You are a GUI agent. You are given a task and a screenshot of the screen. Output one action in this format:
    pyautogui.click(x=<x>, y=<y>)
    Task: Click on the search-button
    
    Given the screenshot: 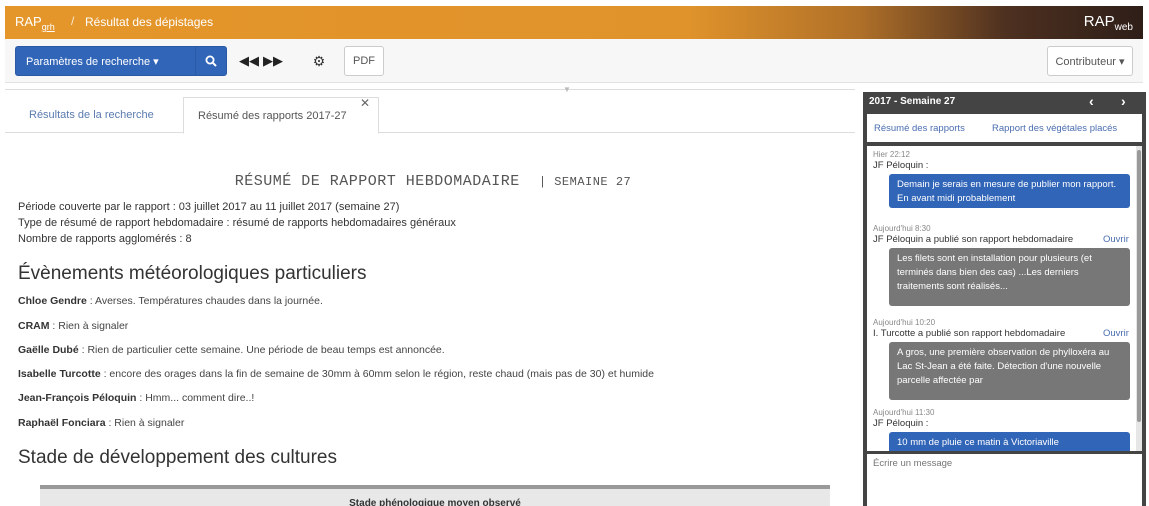 What is the action you would take?
    pyautogui.click(x=211, y=61)
    